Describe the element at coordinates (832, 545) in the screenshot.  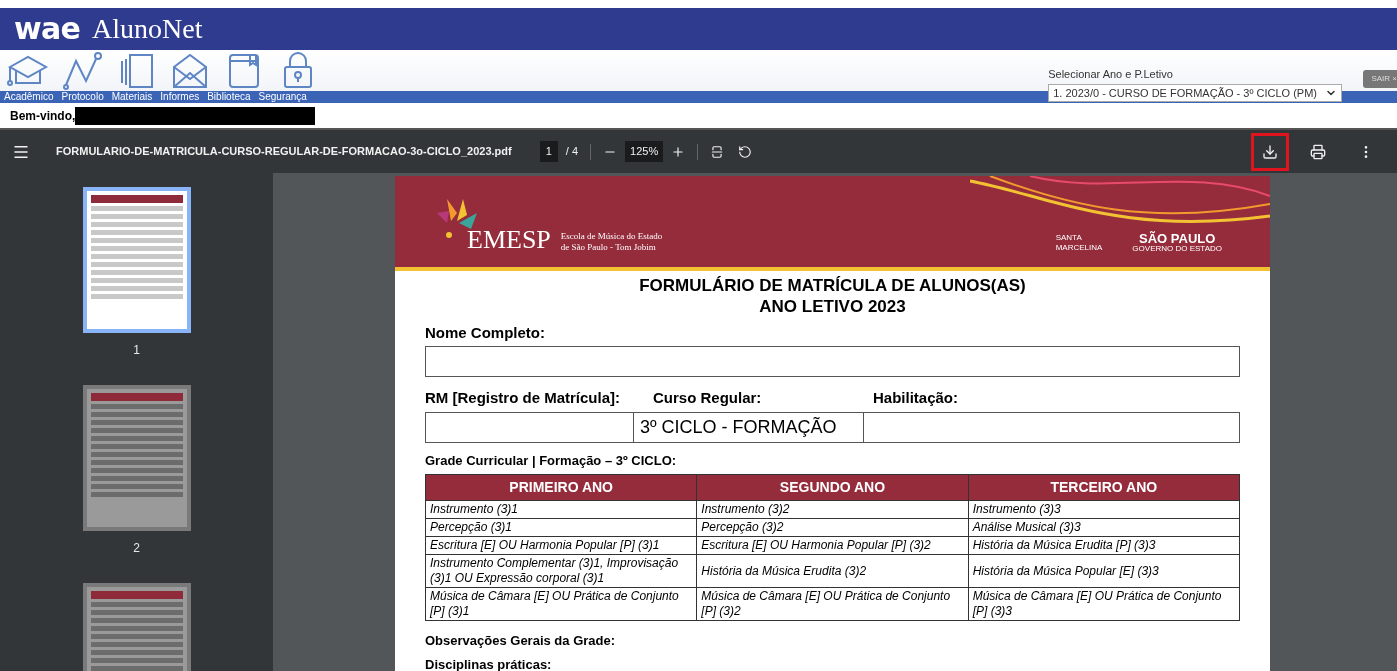
I see `table-cell: Escritura [E] OU Harmonia Popular [P] (3)2` at that location.